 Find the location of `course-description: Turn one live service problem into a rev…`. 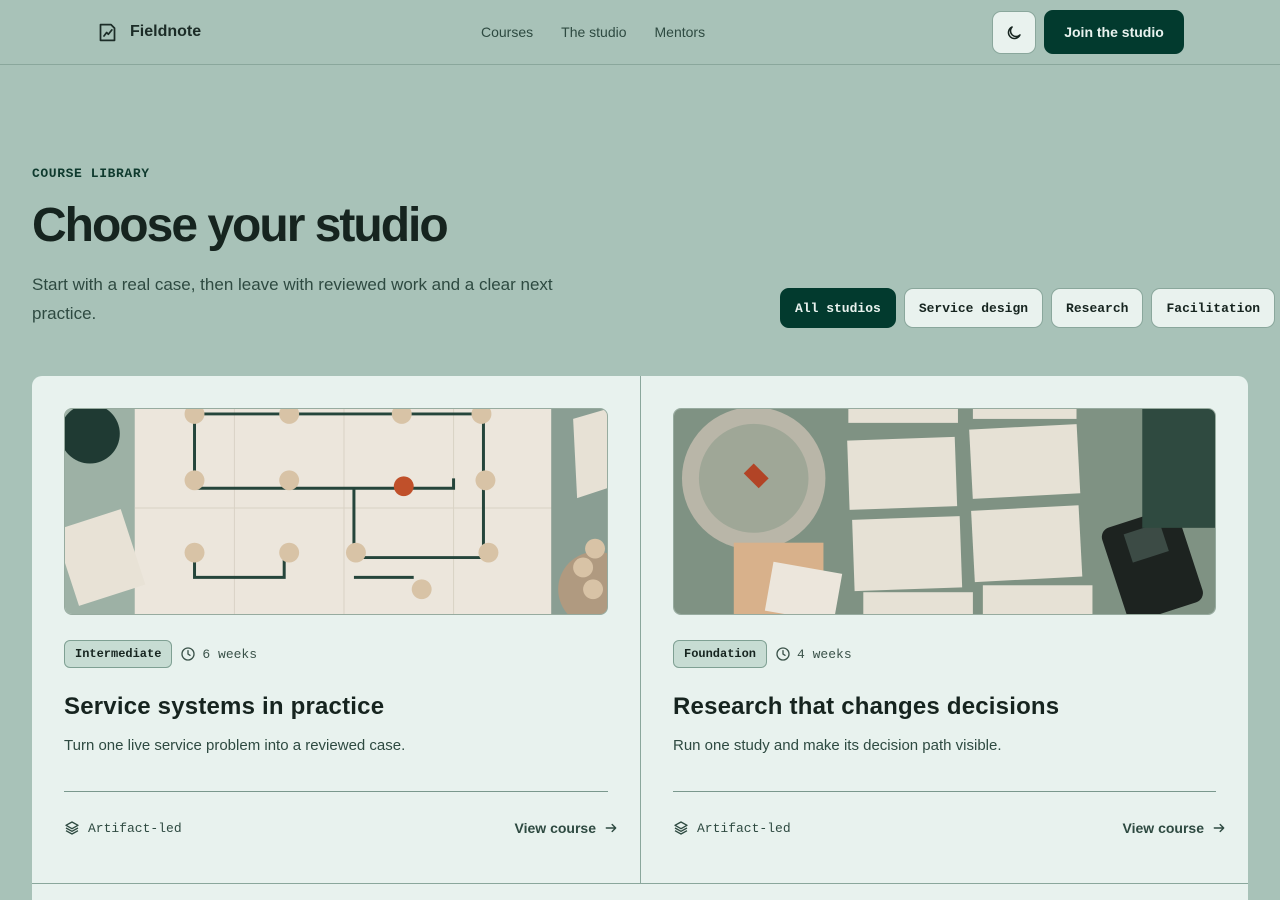

course-description: Turn one live service problem into a rev… is located at coordinates (235, 745).